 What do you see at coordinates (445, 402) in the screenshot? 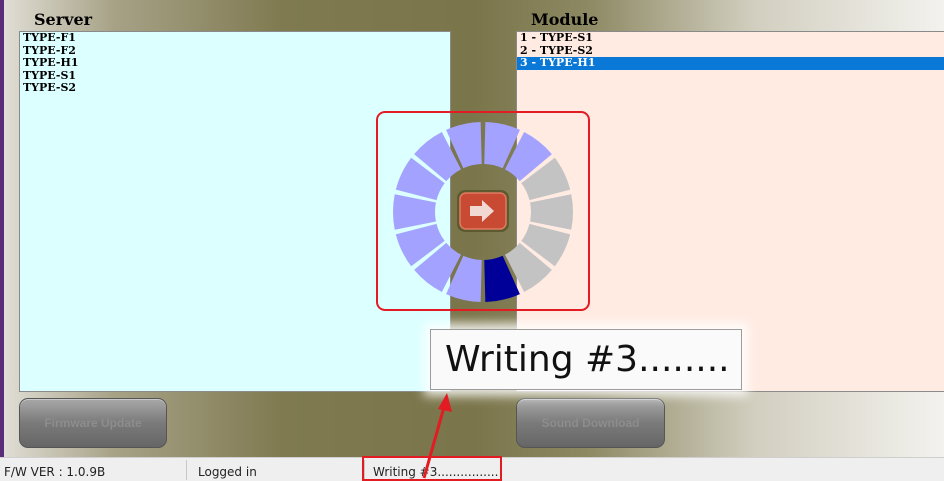
I see `arrow-head-icon` at bounding box center [445, 402].